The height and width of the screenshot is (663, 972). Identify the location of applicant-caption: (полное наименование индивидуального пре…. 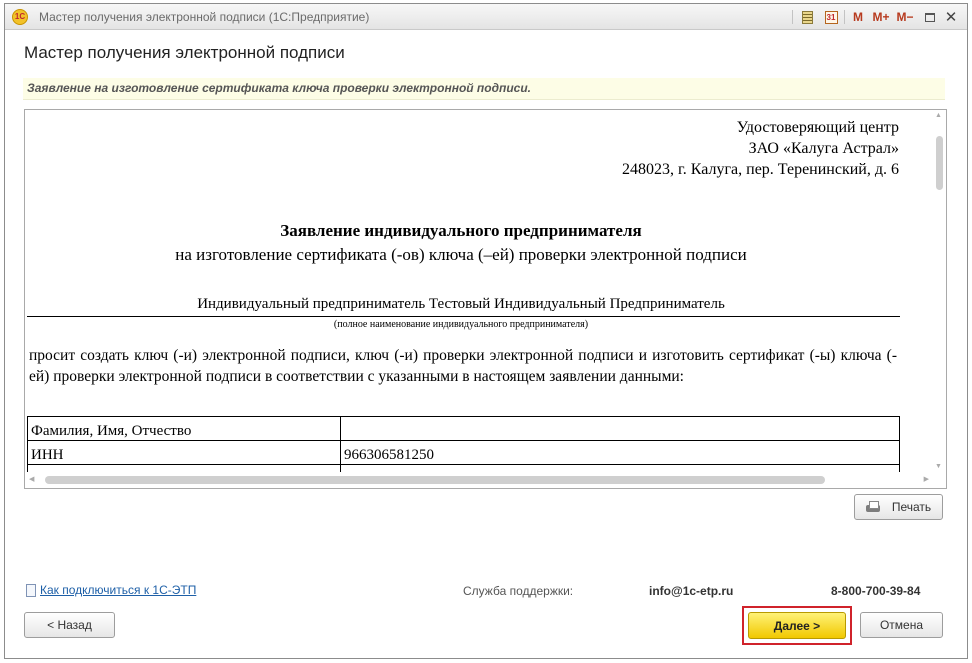
(461, 324).